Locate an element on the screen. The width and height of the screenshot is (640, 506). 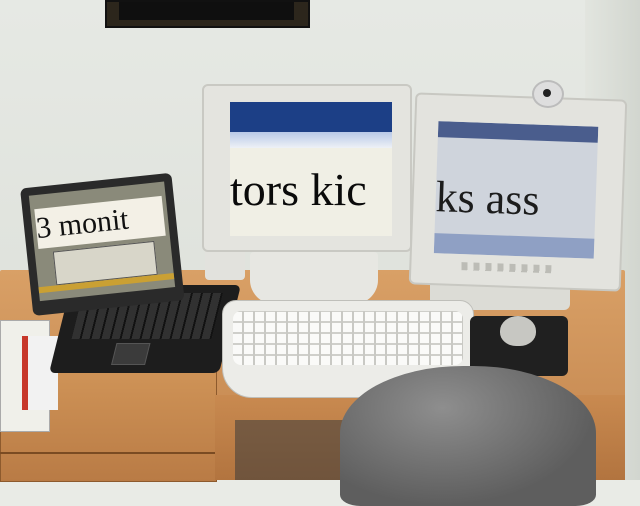
office-chair is located at coordinates (468, 436).